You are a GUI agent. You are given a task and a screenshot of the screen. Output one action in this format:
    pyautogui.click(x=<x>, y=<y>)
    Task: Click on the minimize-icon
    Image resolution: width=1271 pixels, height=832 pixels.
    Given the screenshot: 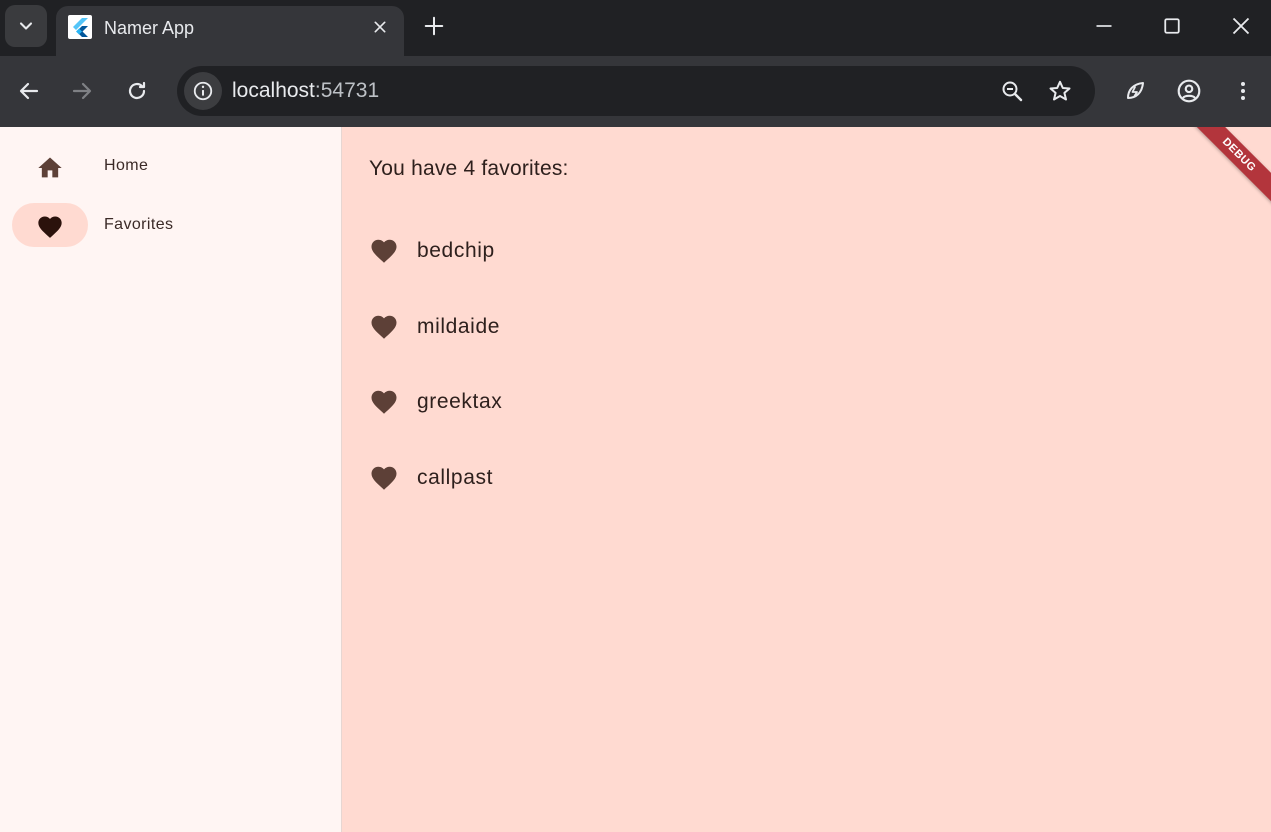 What is the action you would take?
    pyautogui.click(x=1104, y=26)
    